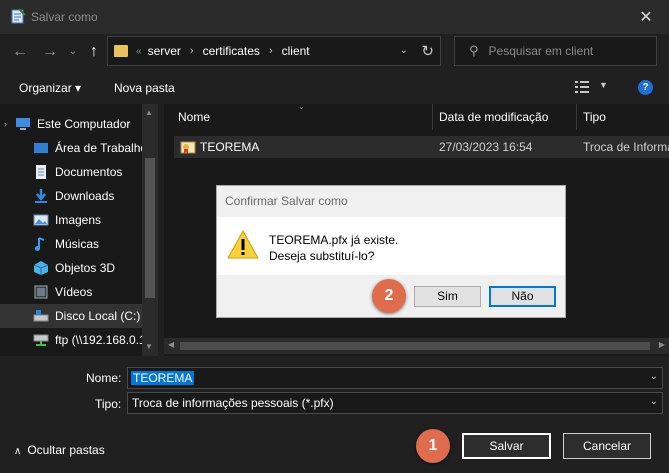  I want to click on search-placeholder: Pesquisar em client, so click(541, 51).